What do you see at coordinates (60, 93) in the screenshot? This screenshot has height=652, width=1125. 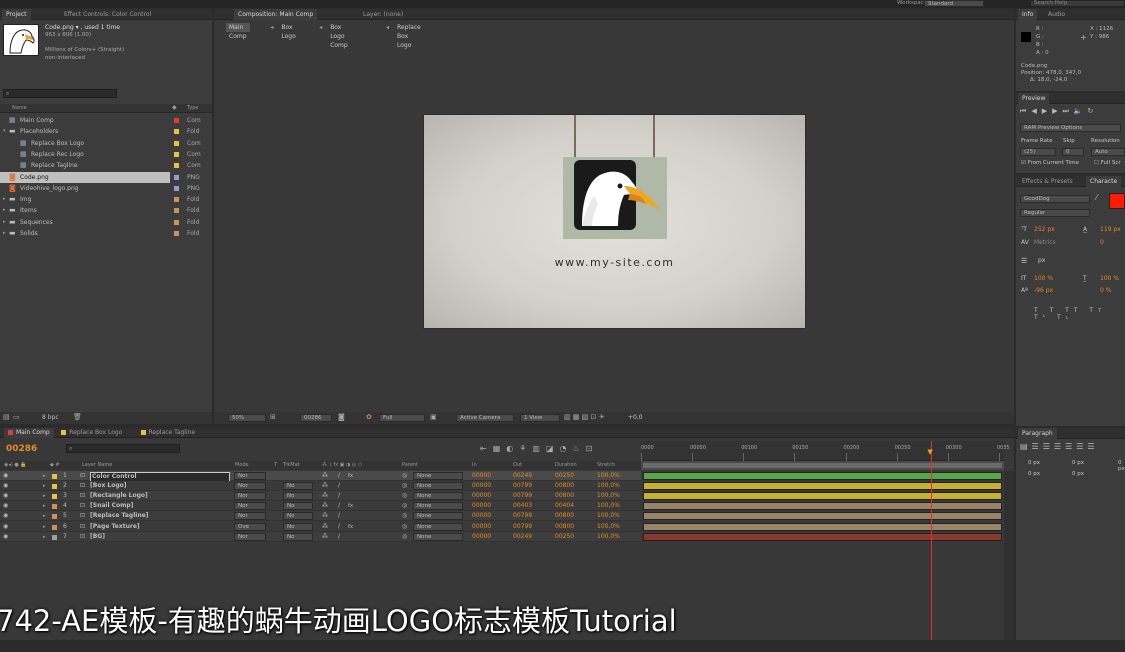 I see `project-search-input: ⌕` at bounding box center [60, 93].